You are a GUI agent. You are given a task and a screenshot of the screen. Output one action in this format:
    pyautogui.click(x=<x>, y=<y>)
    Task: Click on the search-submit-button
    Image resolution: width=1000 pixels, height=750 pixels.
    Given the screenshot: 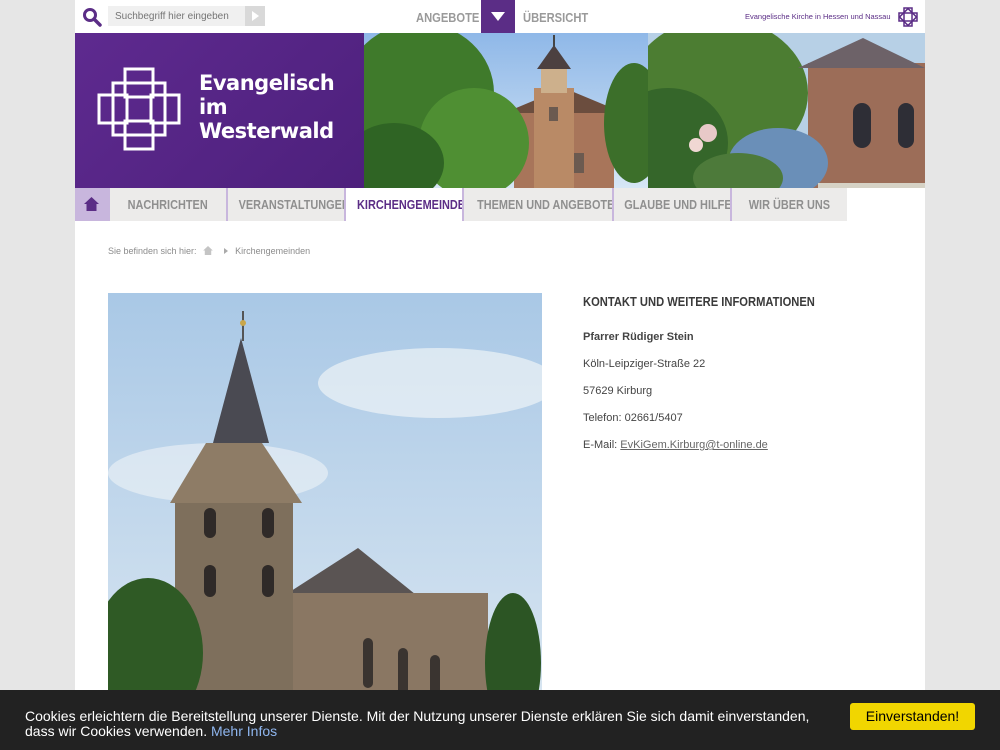 What is the action you would take?
    pyautogui.click(x=255, y=16)
    